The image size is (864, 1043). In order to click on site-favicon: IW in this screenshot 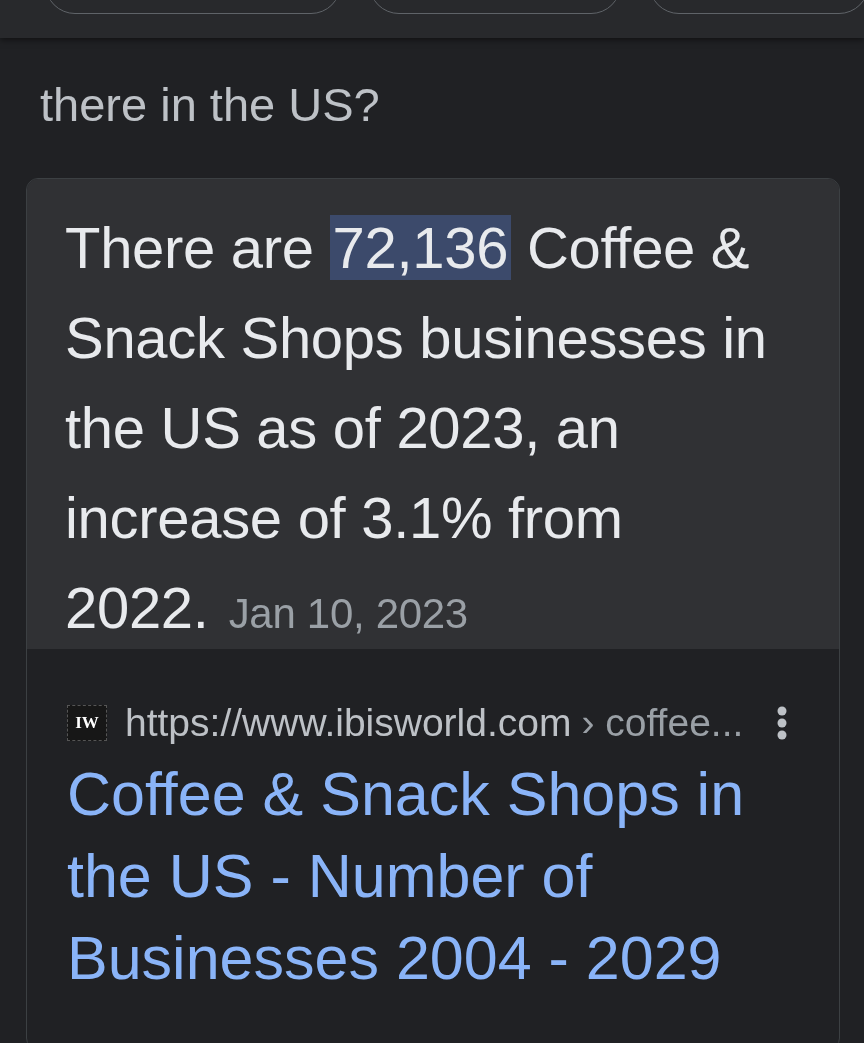, I will do `click(87, 723)`.